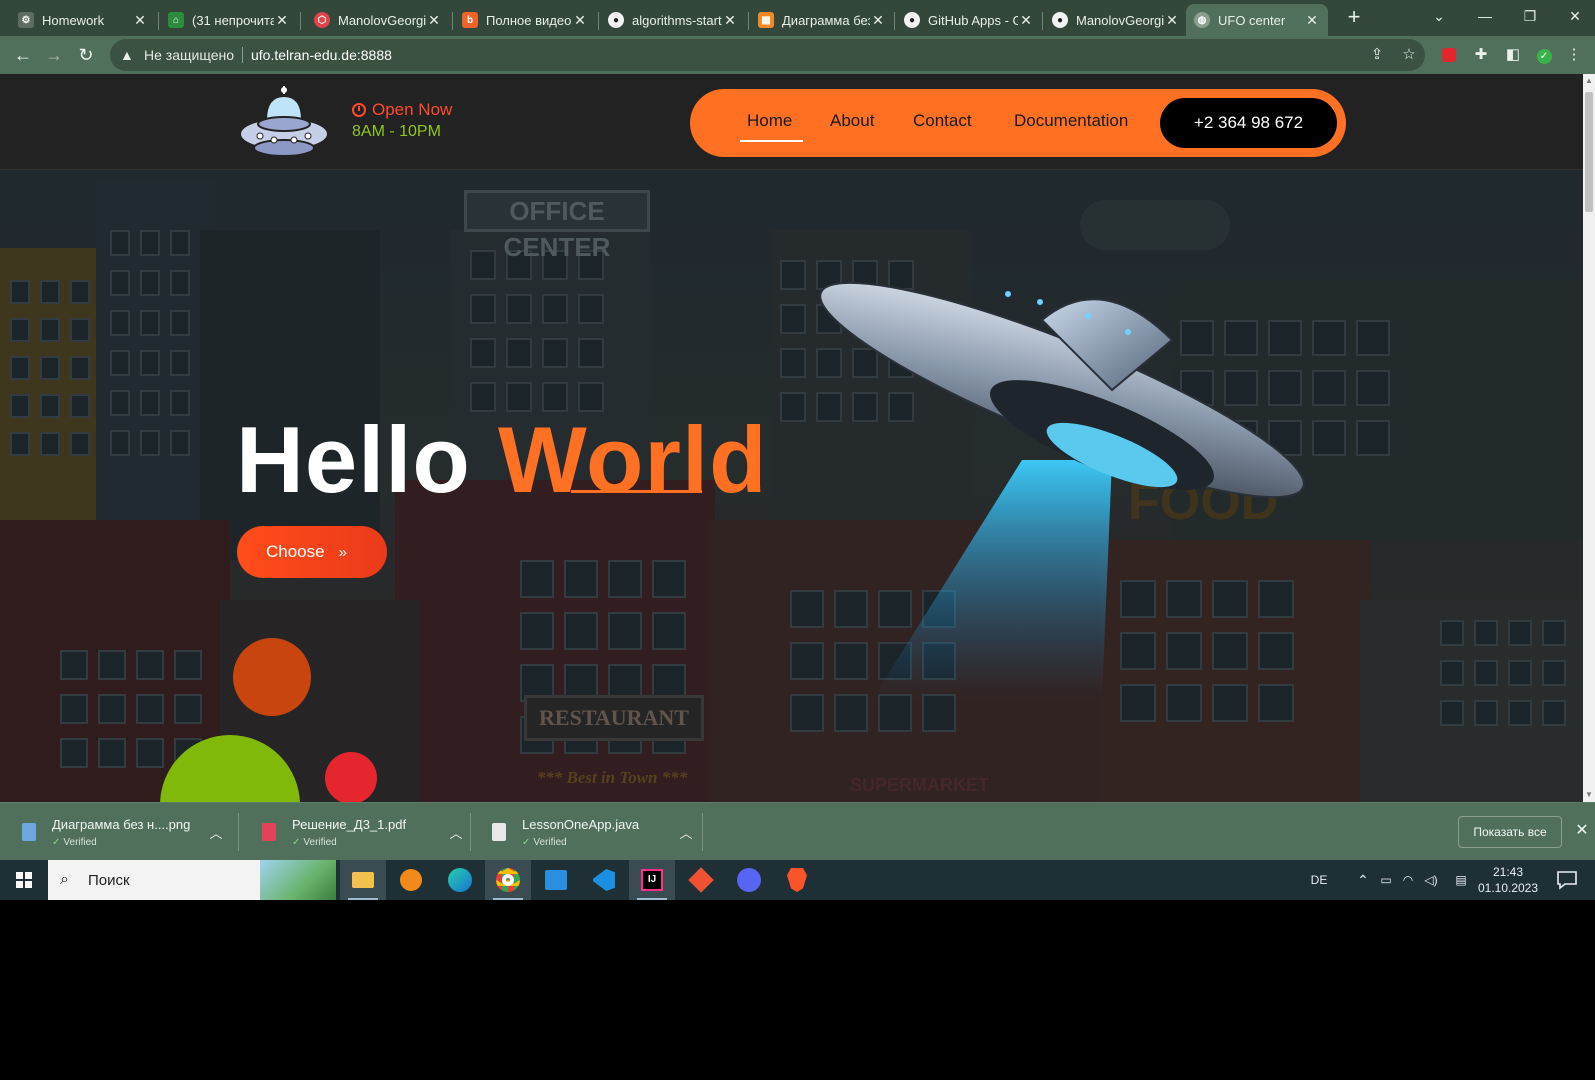 The height and width of the screenshot is (1080, 1595). What do you see at coordinates (24, 880) in the screenshot?
I see `windows-start-icon` at bounding box center [24, 880].